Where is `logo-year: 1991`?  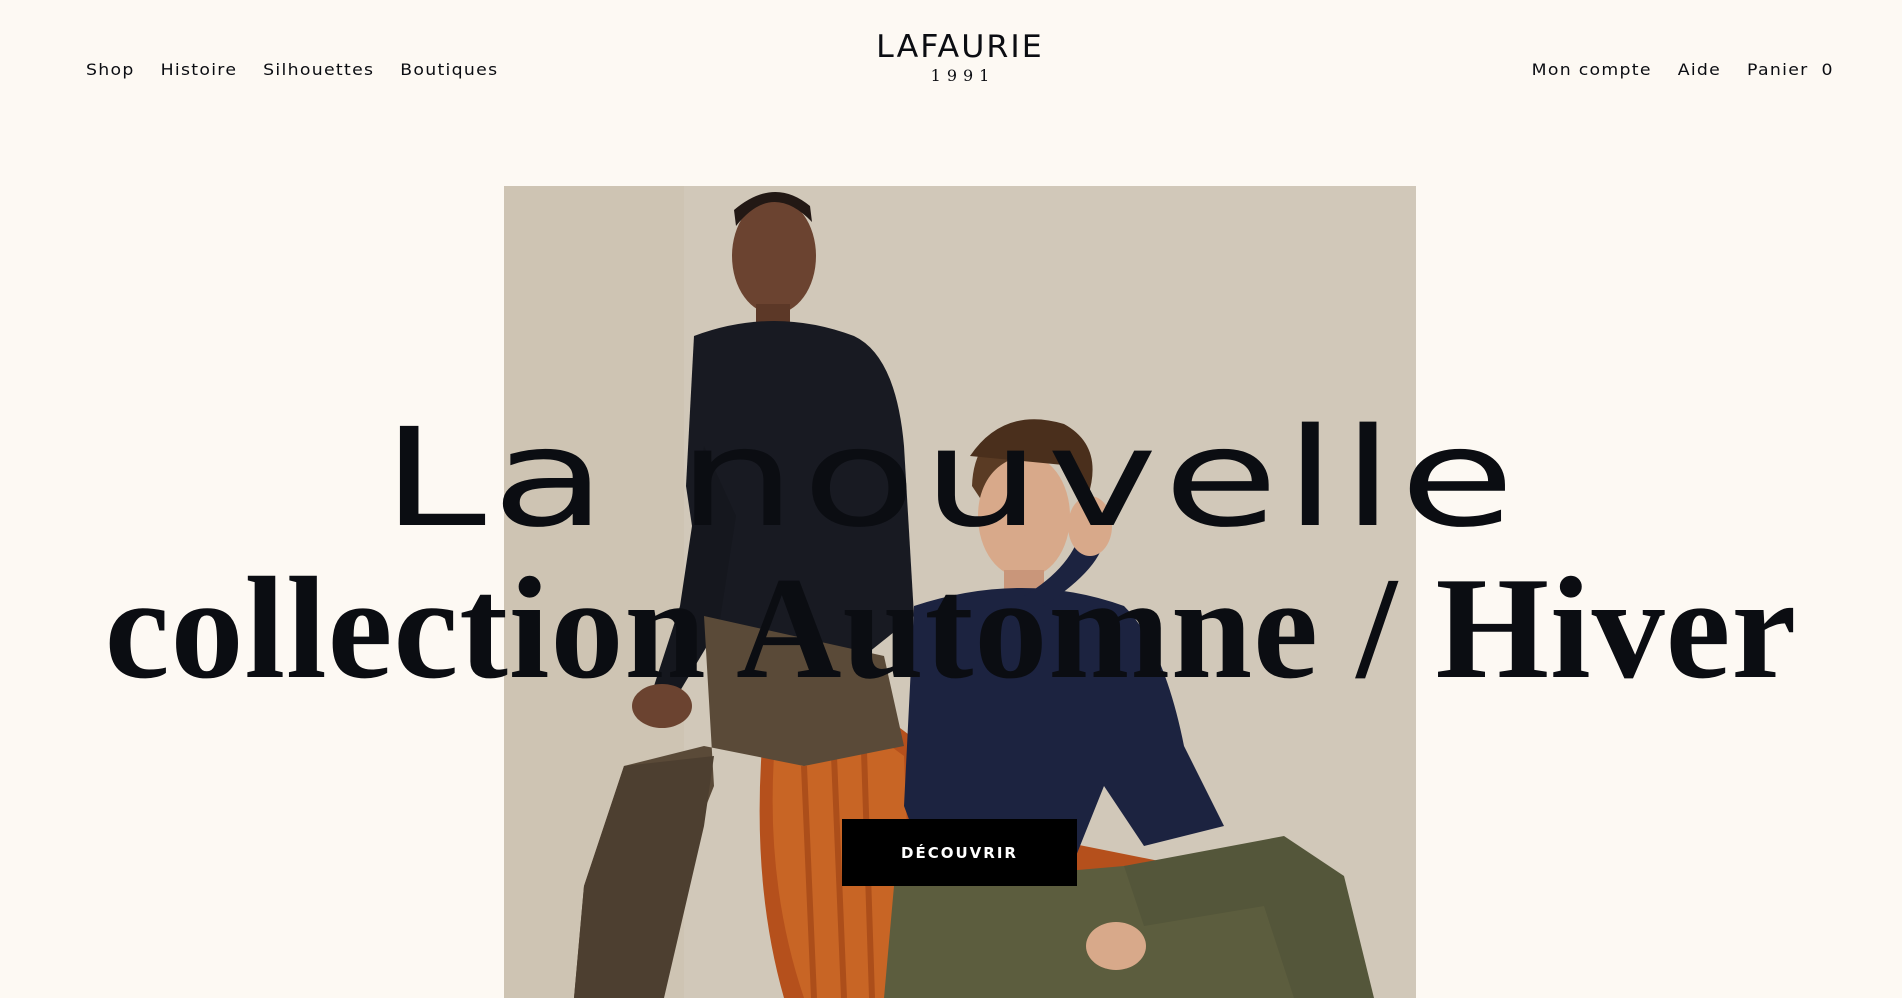 logo-year: 1991 is located at coordinates (963, 75).